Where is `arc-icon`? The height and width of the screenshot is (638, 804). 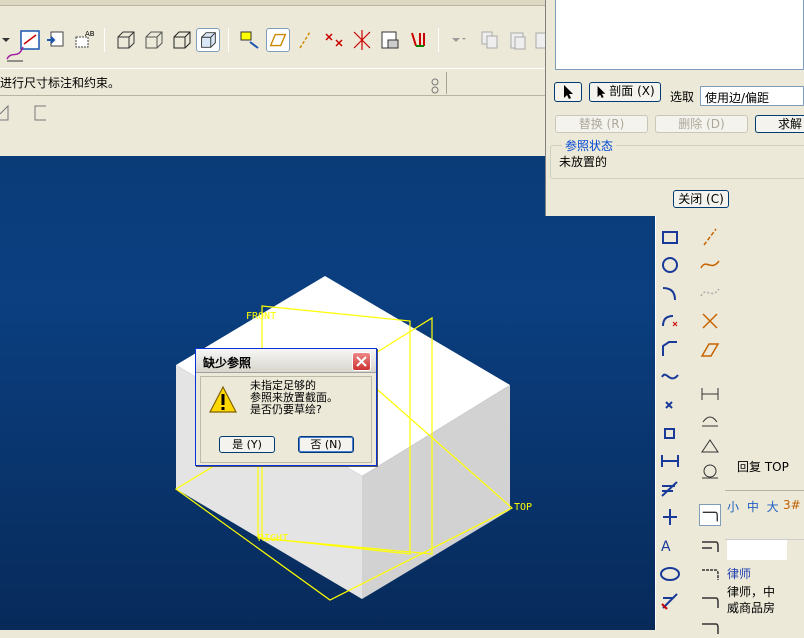 arc-icon is located at coordinates (670, 293).